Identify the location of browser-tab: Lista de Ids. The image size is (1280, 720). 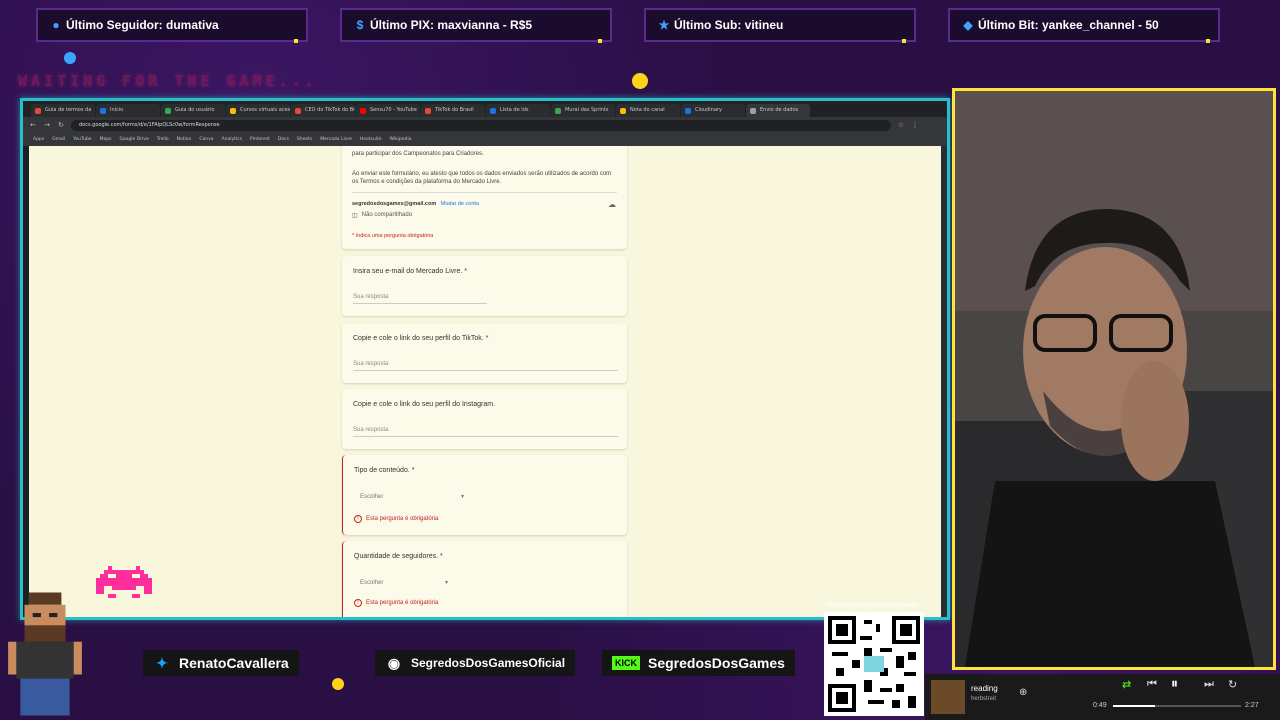
(518, 110).